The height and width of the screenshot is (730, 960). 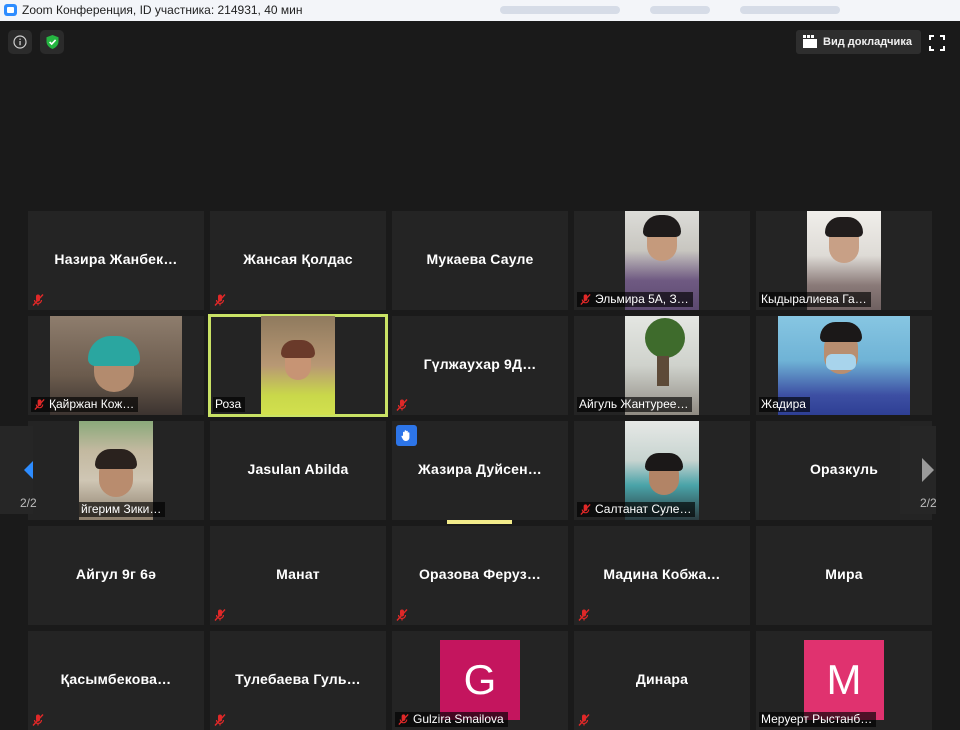 I want to click on participant-name: Жадира, so click(x=783, y=404).